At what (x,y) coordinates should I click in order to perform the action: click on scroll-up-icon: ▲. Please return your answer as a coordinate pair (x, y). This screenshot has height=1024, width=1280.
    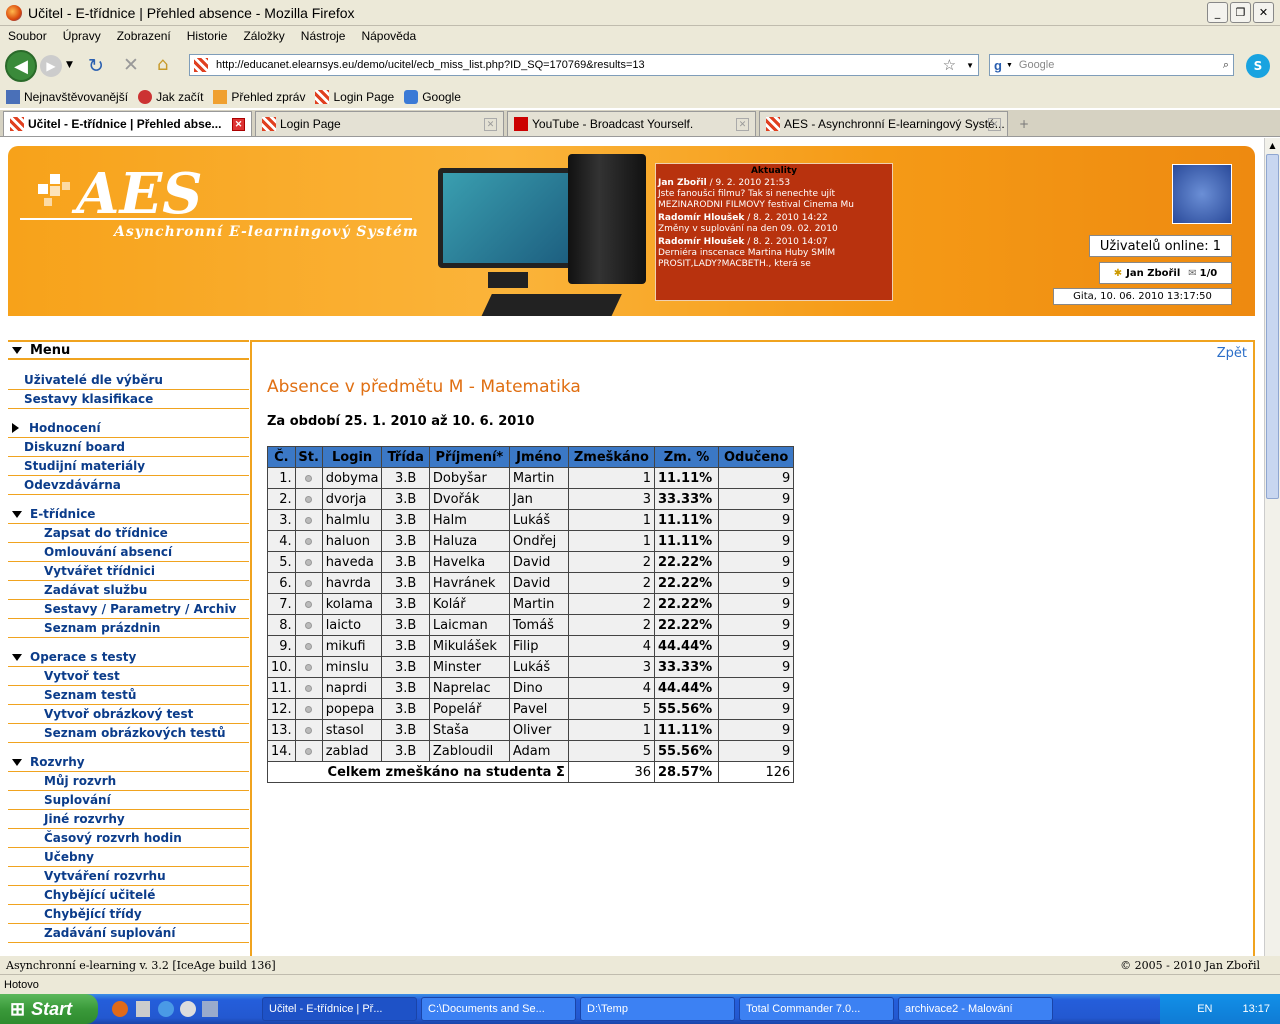
    Looking at the image, I should click on (1272, 146).